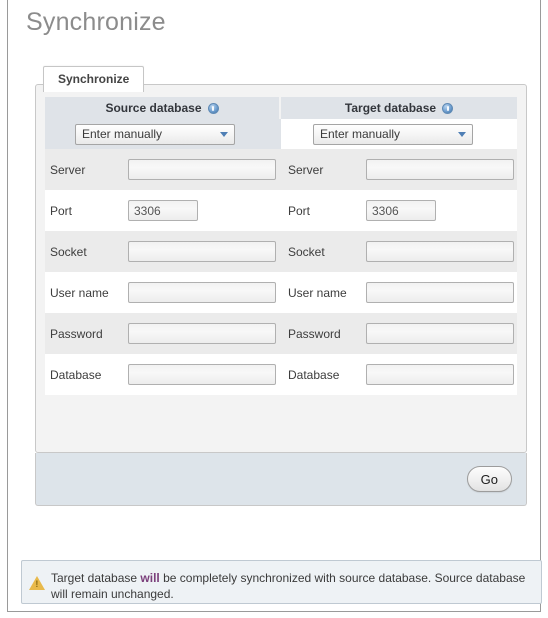 The width and height of the screenshot is (548, 618). What do you see at coordinates (440, 251) in the screenshot?
I see `target-socket-input` at bounding box center [440, 251].